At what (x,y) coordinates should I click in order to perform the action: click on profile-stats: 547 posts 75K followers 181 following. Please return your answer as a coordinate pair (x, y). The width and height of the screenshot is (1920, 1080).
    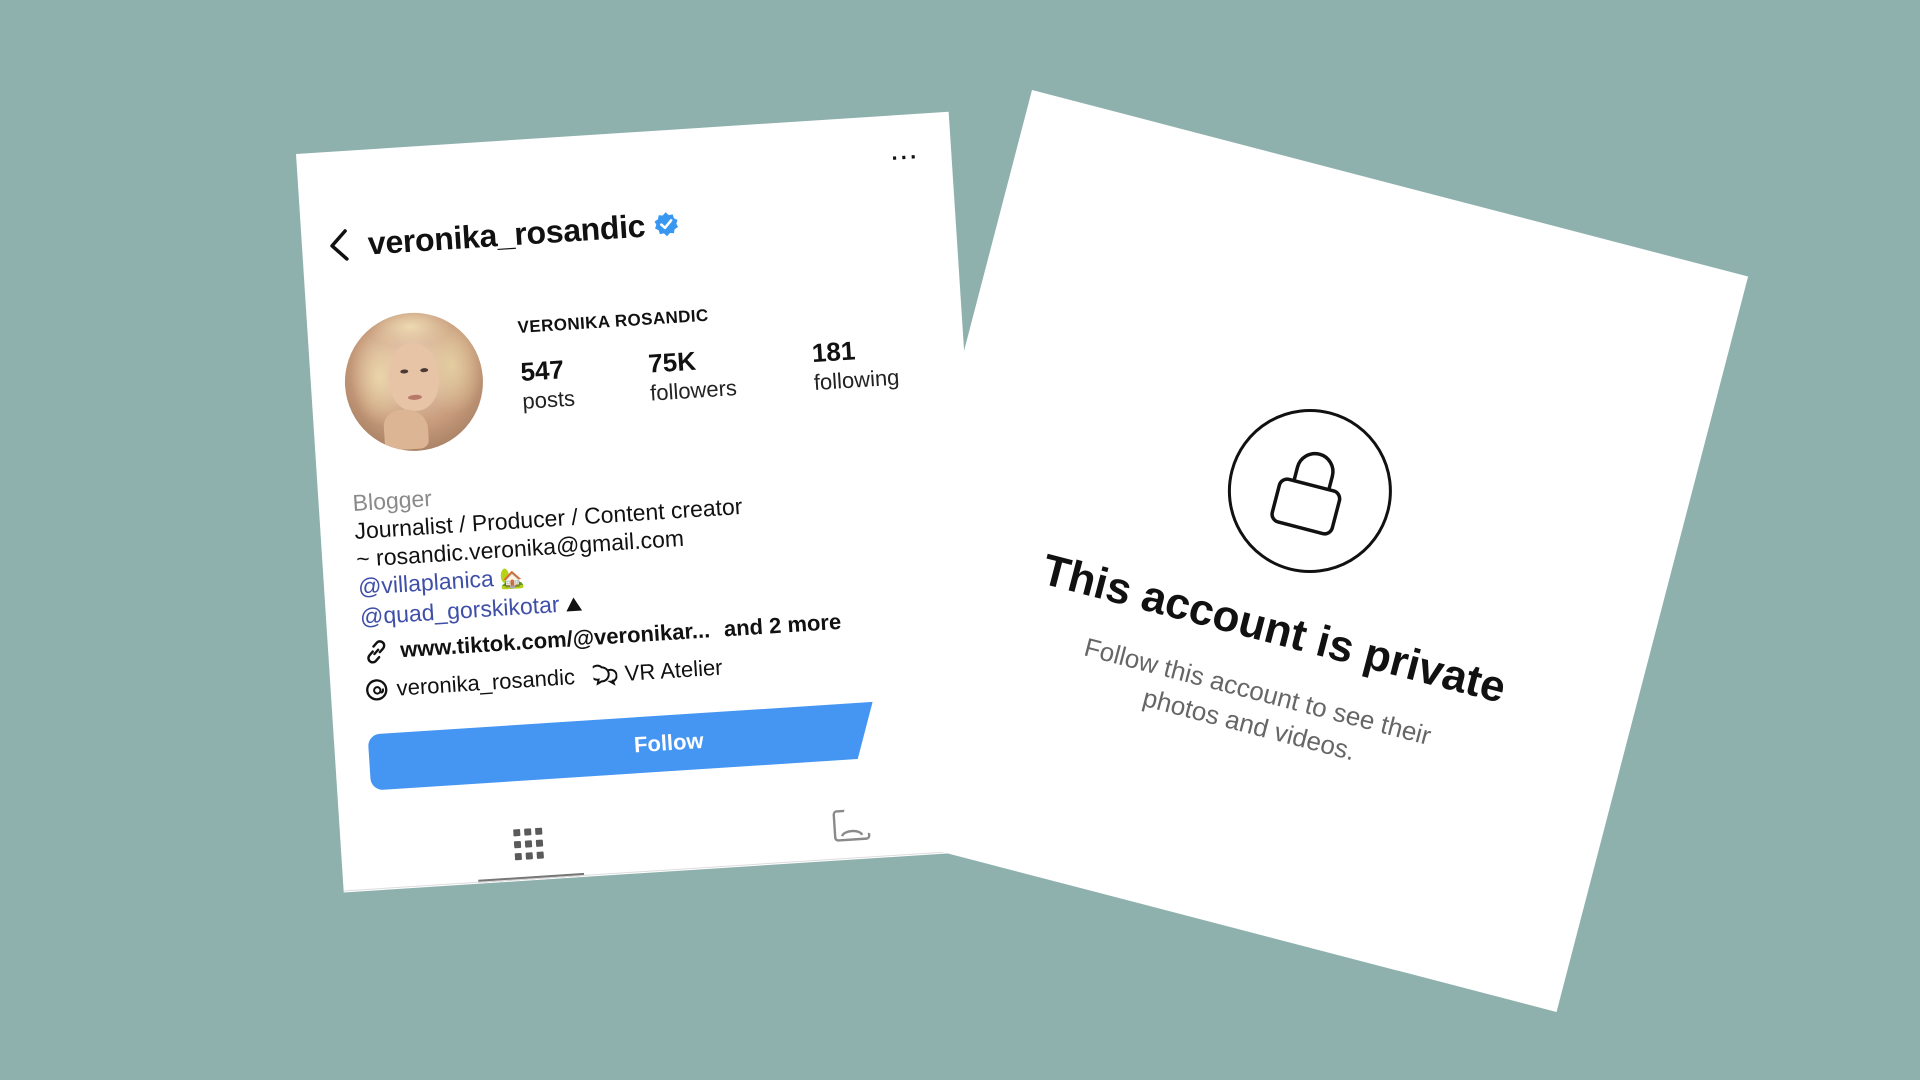
    Looking at the image, I should click on (727, 372).